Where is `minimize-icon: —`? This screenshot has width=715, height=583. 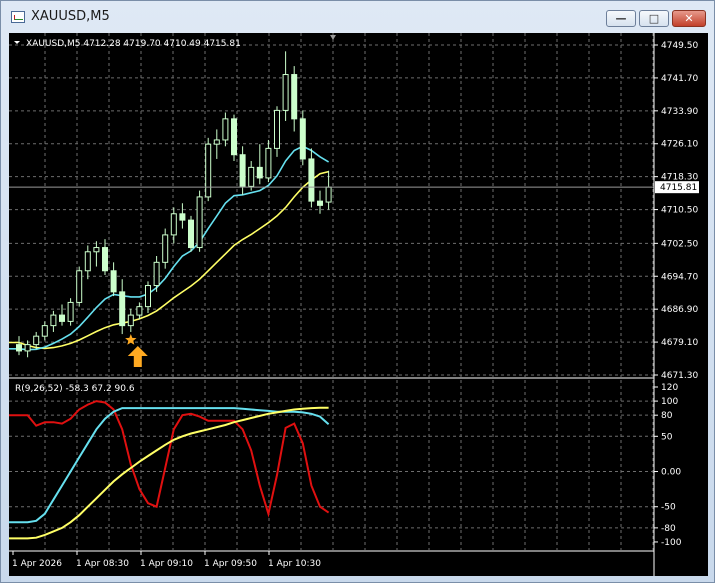 minimize-icon: — is located at coordinates (621, 18).